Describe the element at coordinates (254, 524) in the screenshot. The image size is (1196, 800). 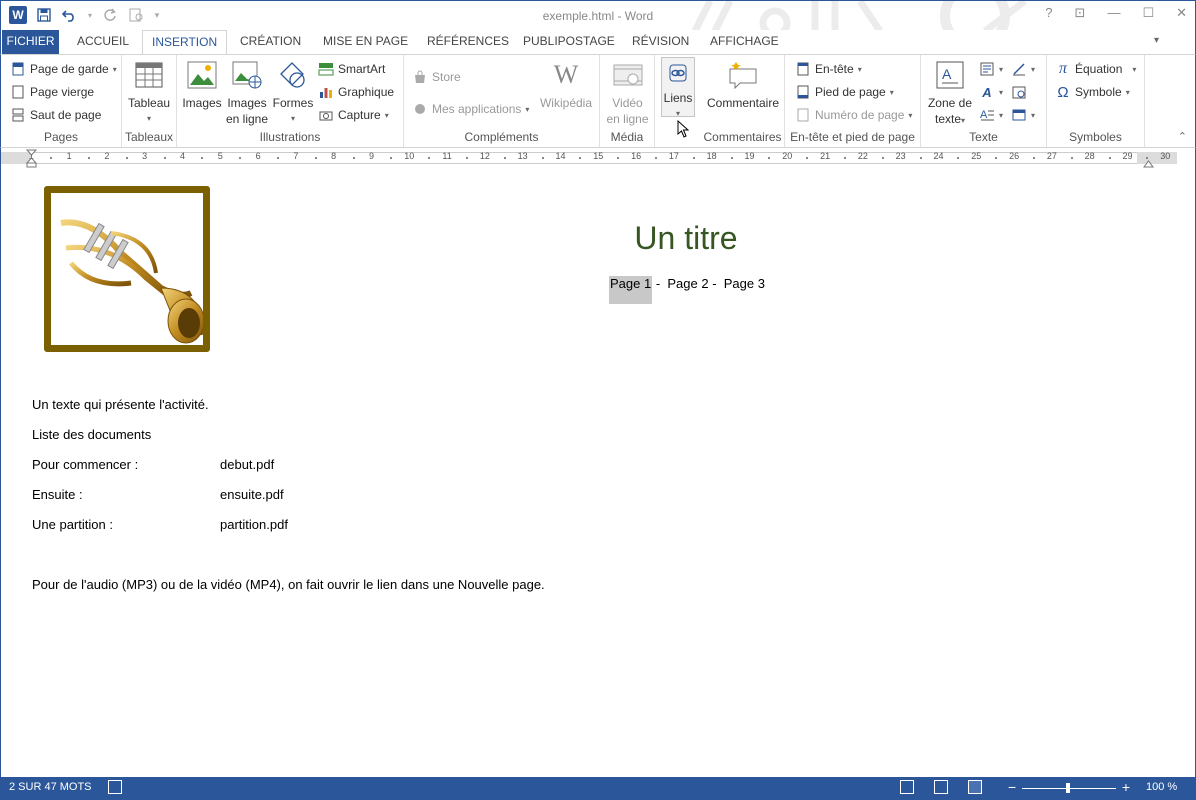
I see `file-link: partition.pdf` at that location.